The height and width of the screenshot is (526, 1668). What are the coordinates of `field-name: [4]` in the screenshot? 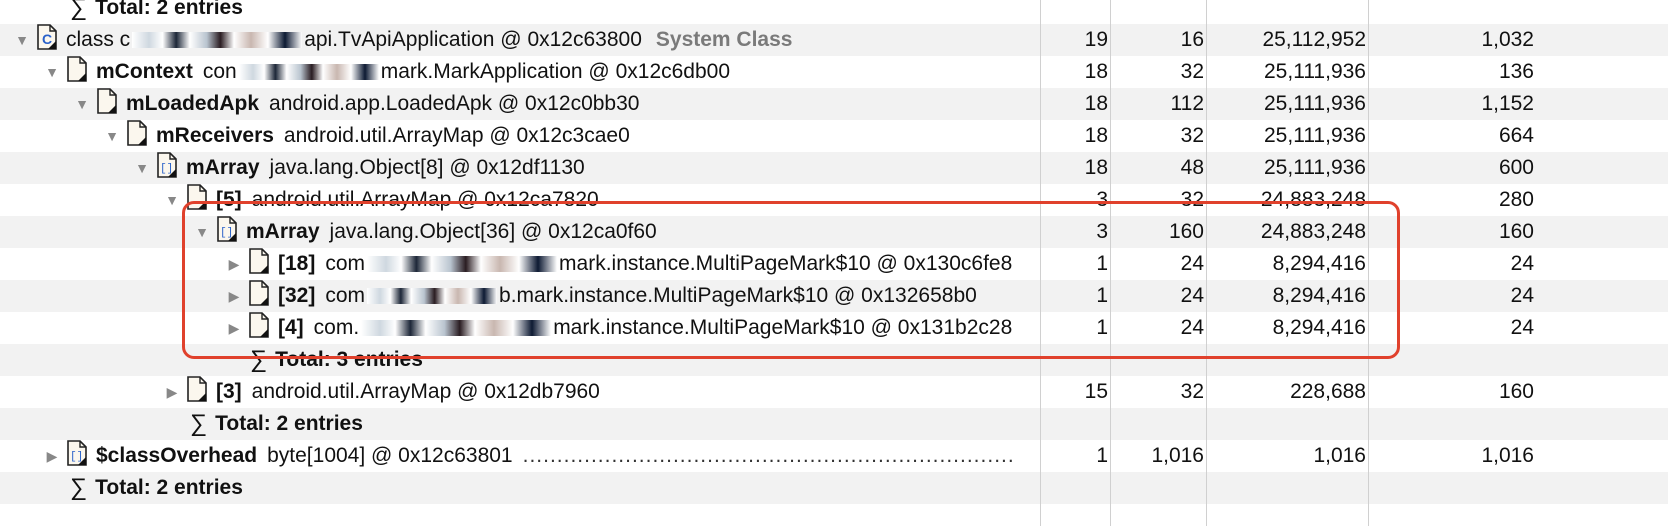 It's located at (291, 327).